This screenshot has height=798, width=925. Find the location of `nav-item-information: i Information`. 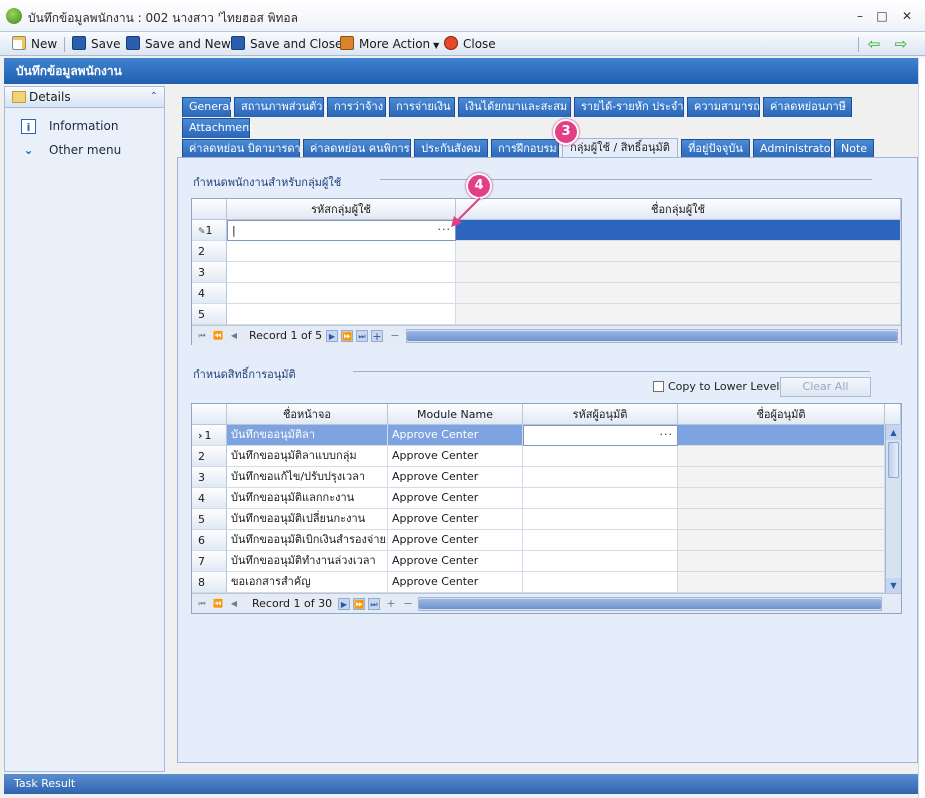

nav-item-information: i Information is located at coordinates (68, 126).